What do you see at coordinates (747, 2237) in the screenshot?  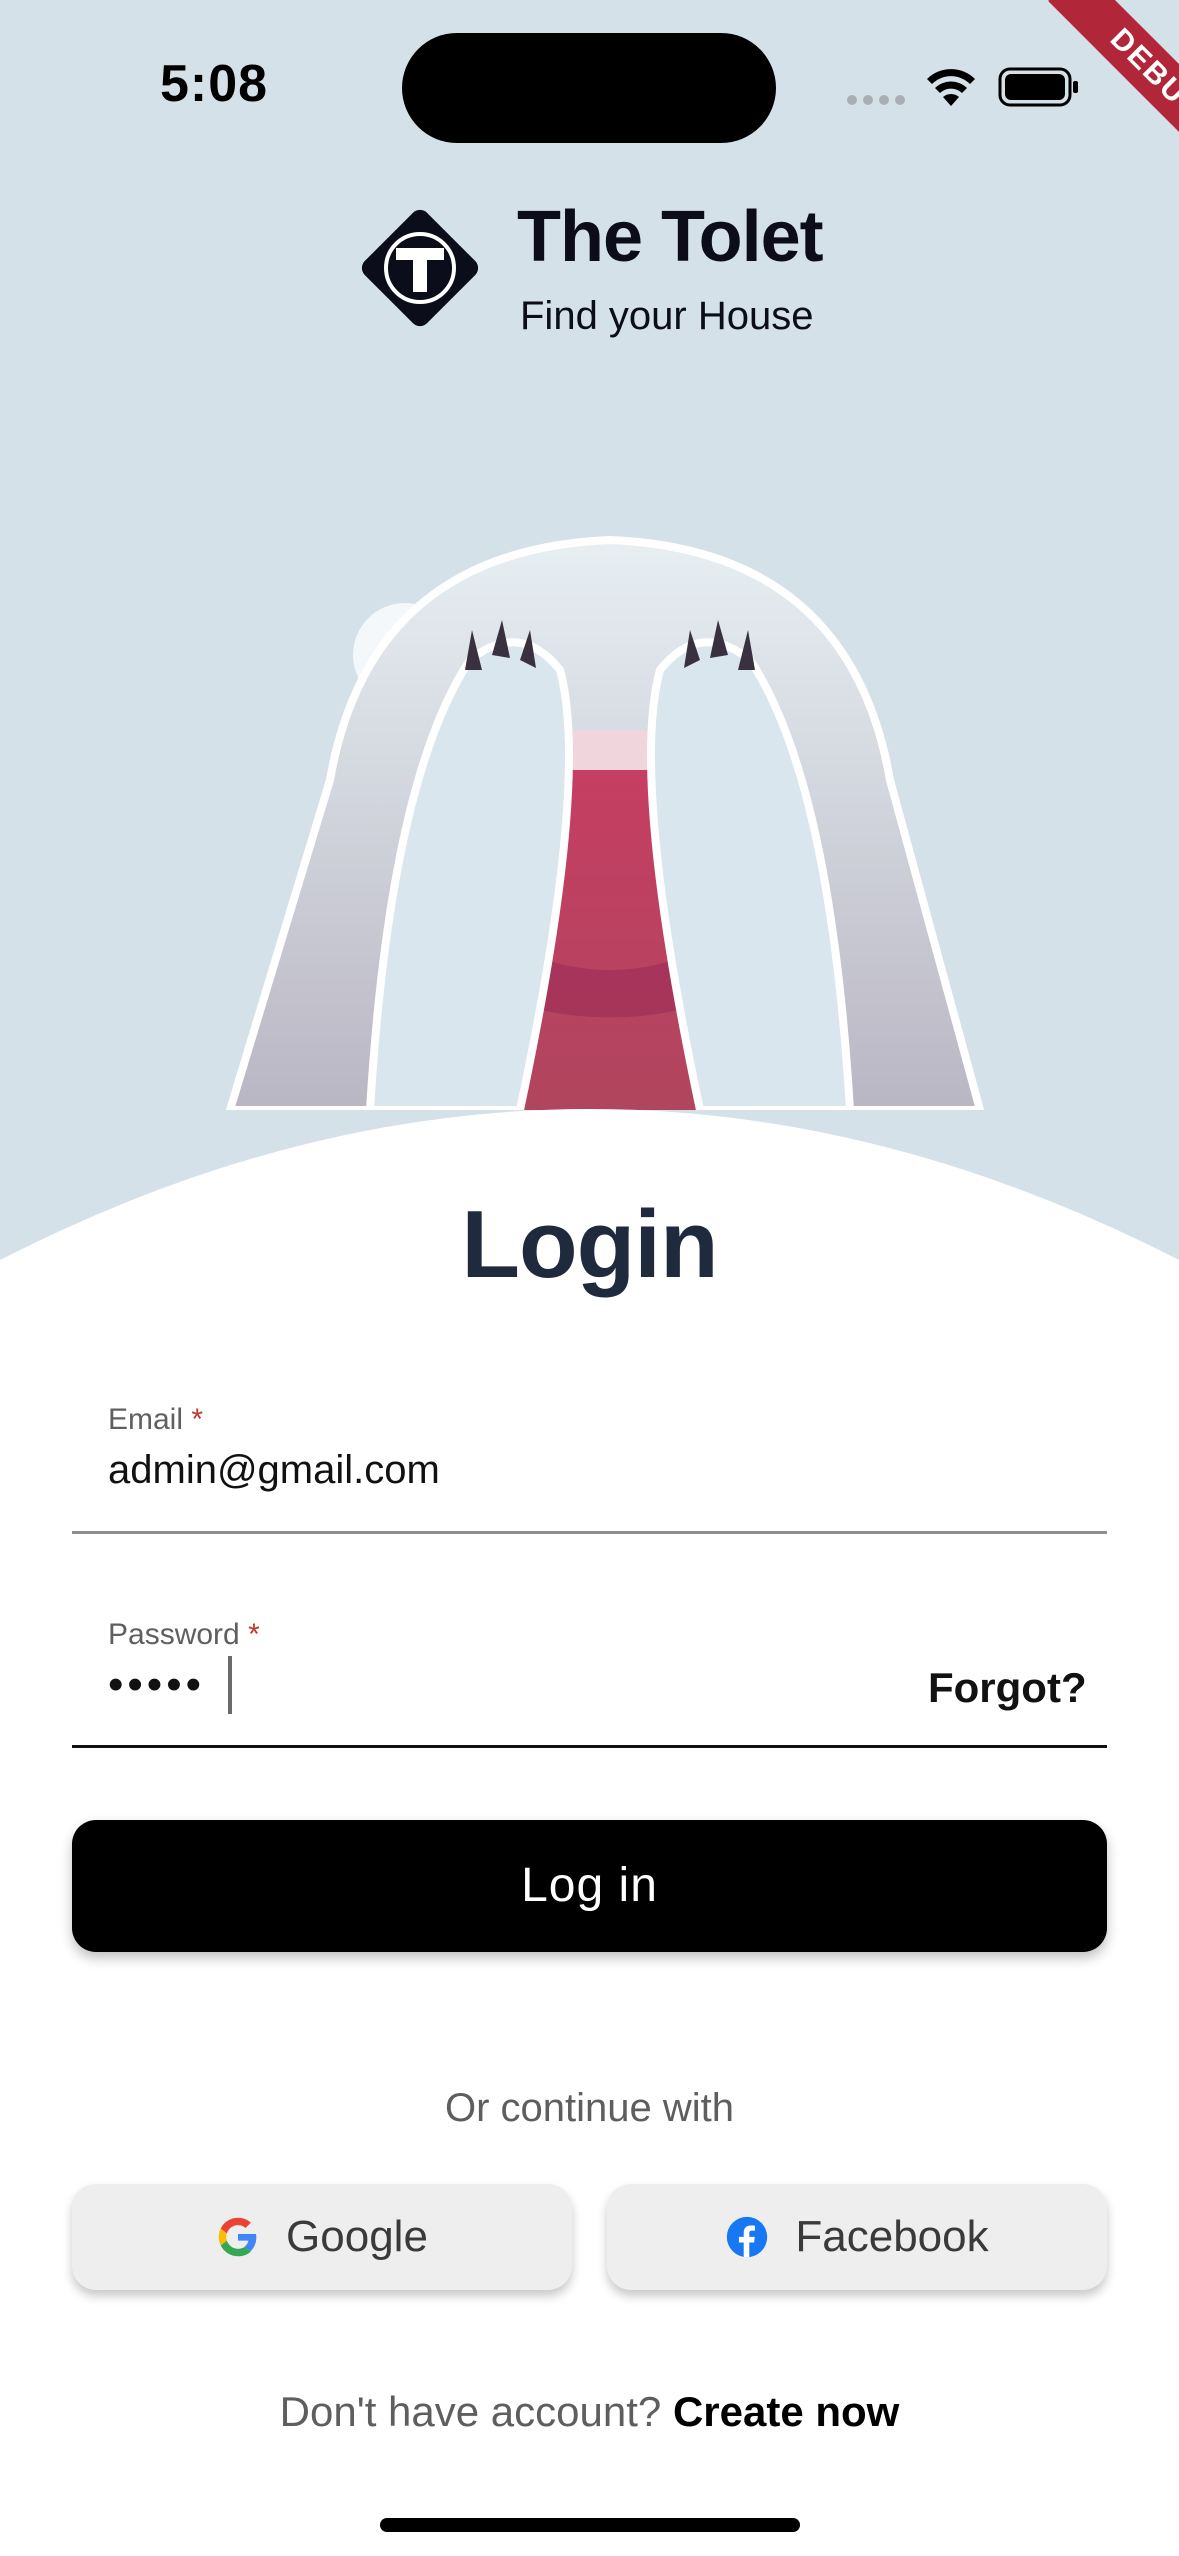 I see `facebook-icon` at bounding box center [747, 2237].